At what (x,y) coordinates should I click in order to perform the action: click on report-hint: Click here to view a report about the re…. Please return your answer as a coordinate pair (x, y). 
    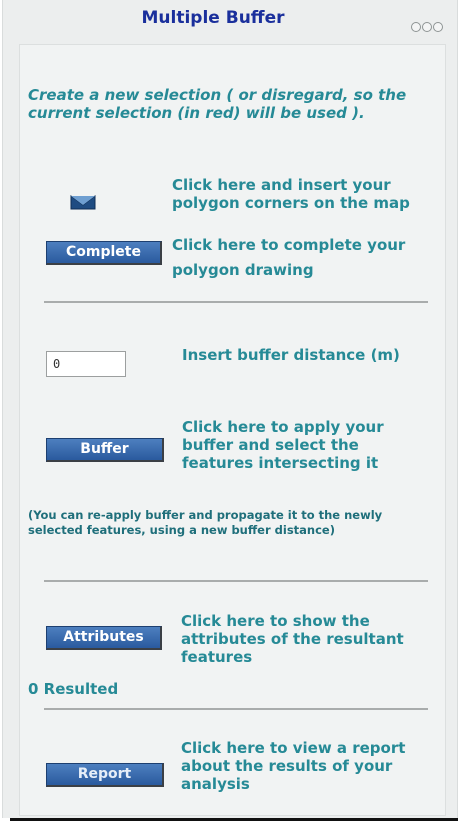
    Looking at the image, I should click on (293, 766).